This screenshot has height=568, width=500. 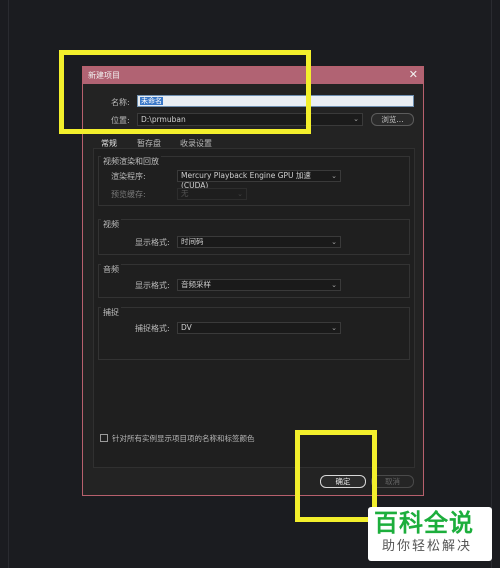 I want to click on video-section: 视频 显示格式: 时间码 ⌄, so click(x=254, y=237).